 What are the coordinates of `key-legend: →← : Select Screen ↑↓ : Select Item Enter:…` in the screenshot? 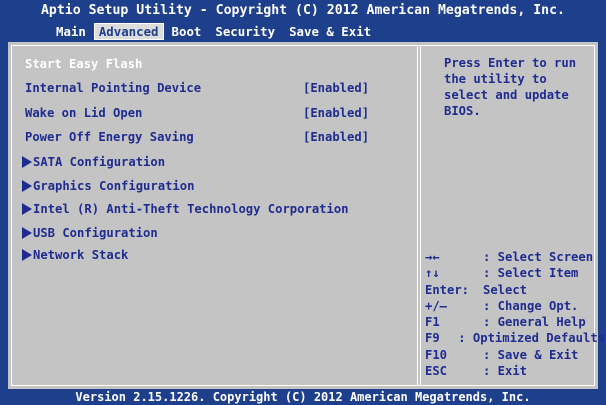 It's located at (515, 314).